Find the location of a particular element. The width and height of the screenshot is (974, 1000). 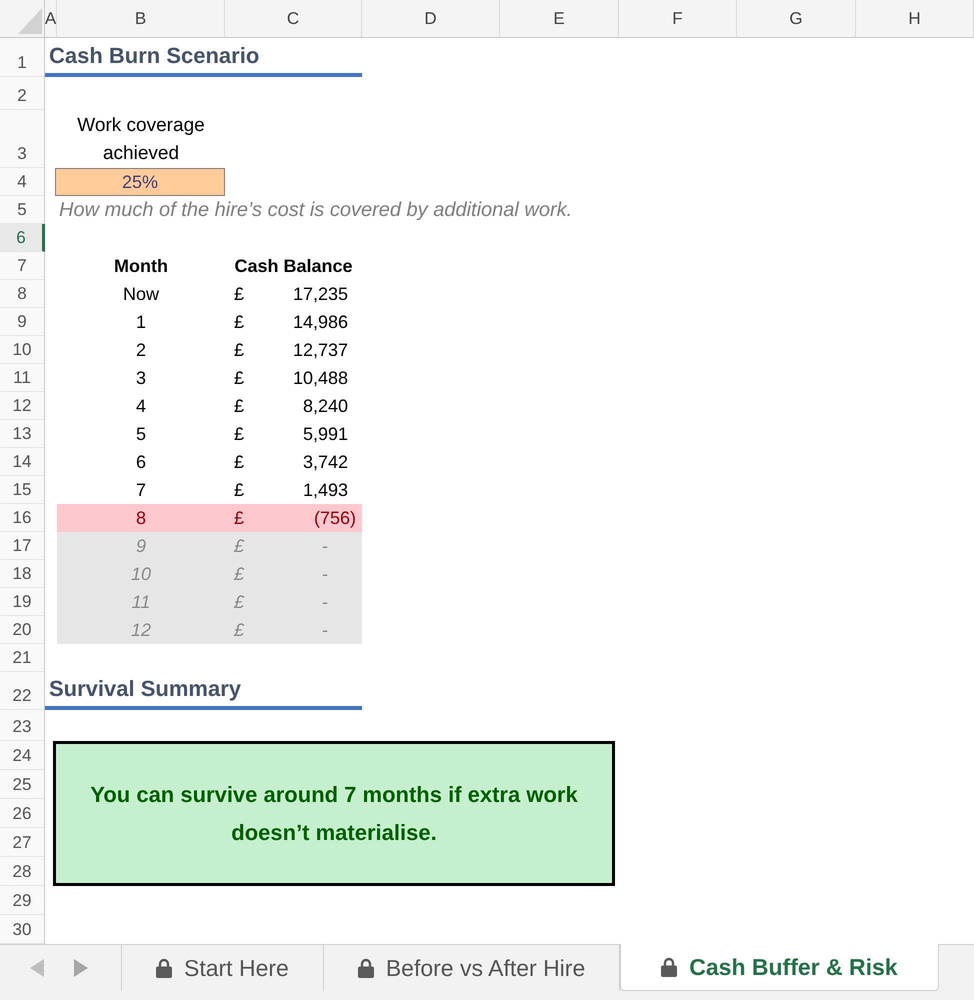

balance-amount: 5,991 is located at coordinates (325, 434).